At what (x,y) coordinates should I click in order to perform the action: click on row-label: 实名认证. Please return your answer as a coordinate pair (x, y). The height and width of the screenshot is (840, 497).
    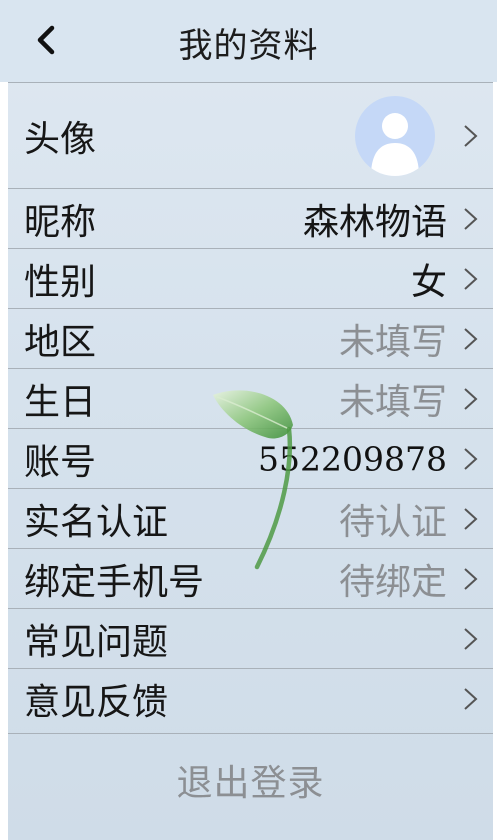
    Looking at the image, I should click on (96, 522).